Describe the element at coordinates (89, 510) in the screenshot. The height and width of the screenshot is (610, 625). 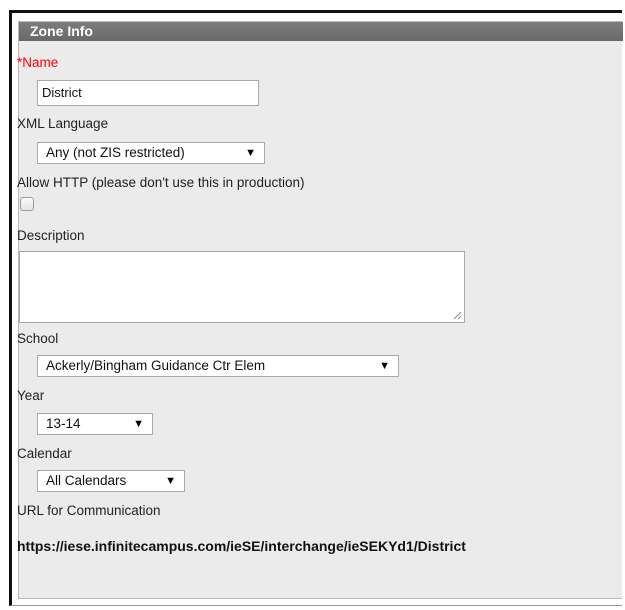
I see `url-label: URL for Communication` at that location.